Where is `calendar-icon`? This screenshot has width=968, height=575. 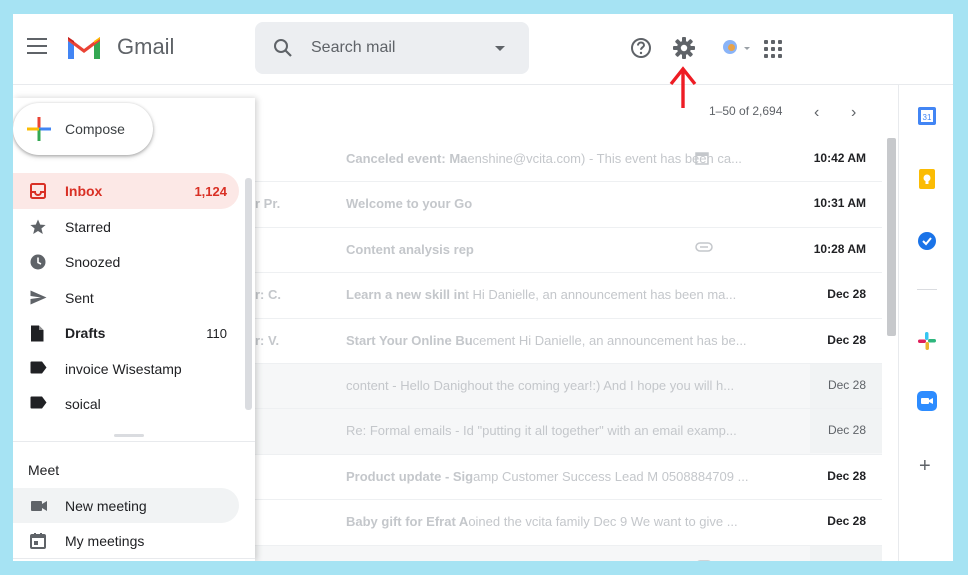
calendar-icon is located at coordinates (702, 158).